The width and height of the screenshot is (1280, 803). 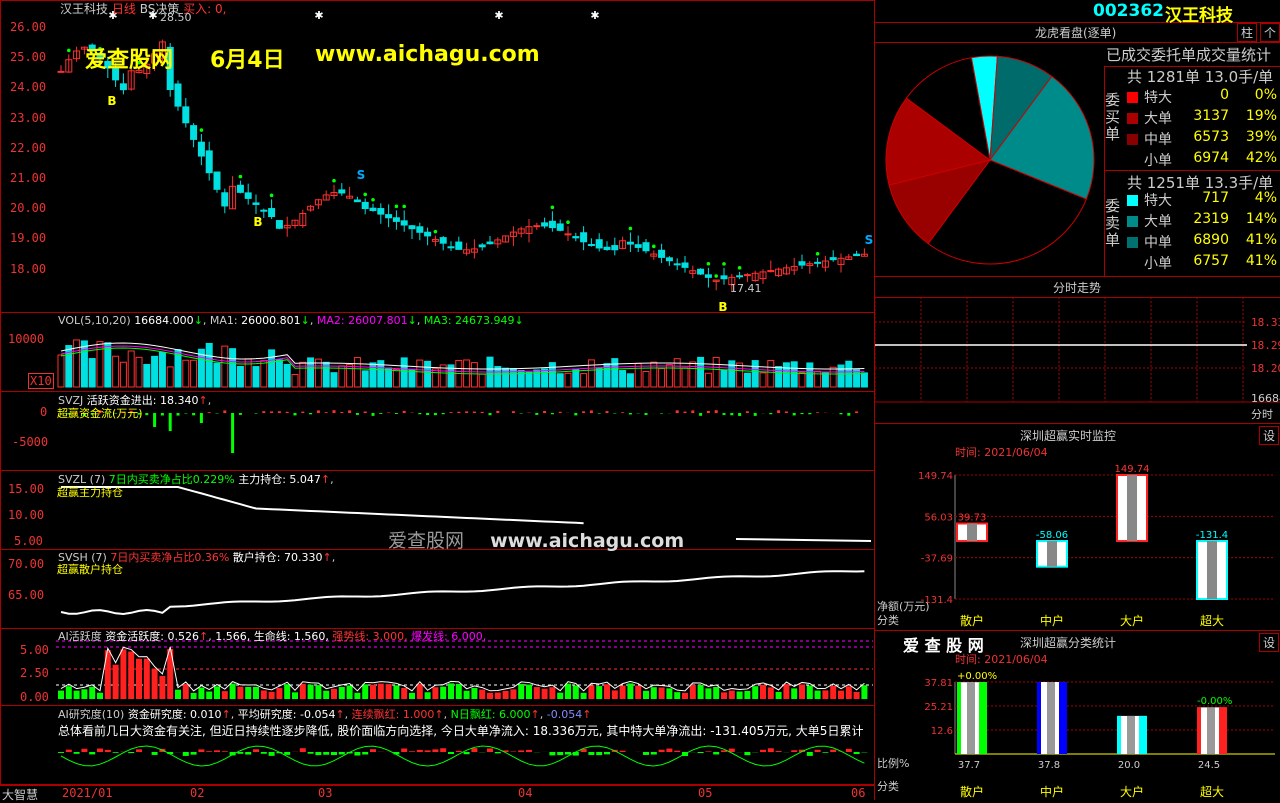 I want to click on research-line, so click(x=462, y=756).